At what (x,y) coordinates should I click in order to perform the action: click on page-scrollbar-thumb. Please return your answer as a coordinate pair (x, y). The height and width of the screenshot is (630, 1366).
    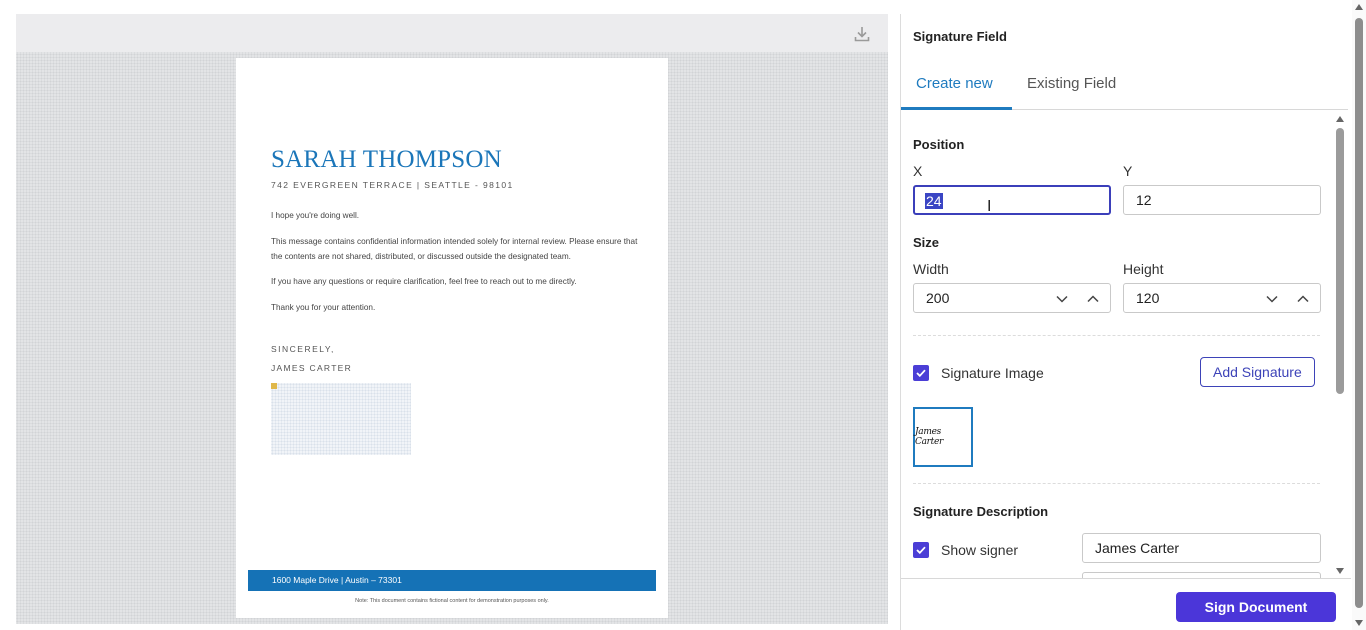
    Looking at the image, I should click on (1359, 313).